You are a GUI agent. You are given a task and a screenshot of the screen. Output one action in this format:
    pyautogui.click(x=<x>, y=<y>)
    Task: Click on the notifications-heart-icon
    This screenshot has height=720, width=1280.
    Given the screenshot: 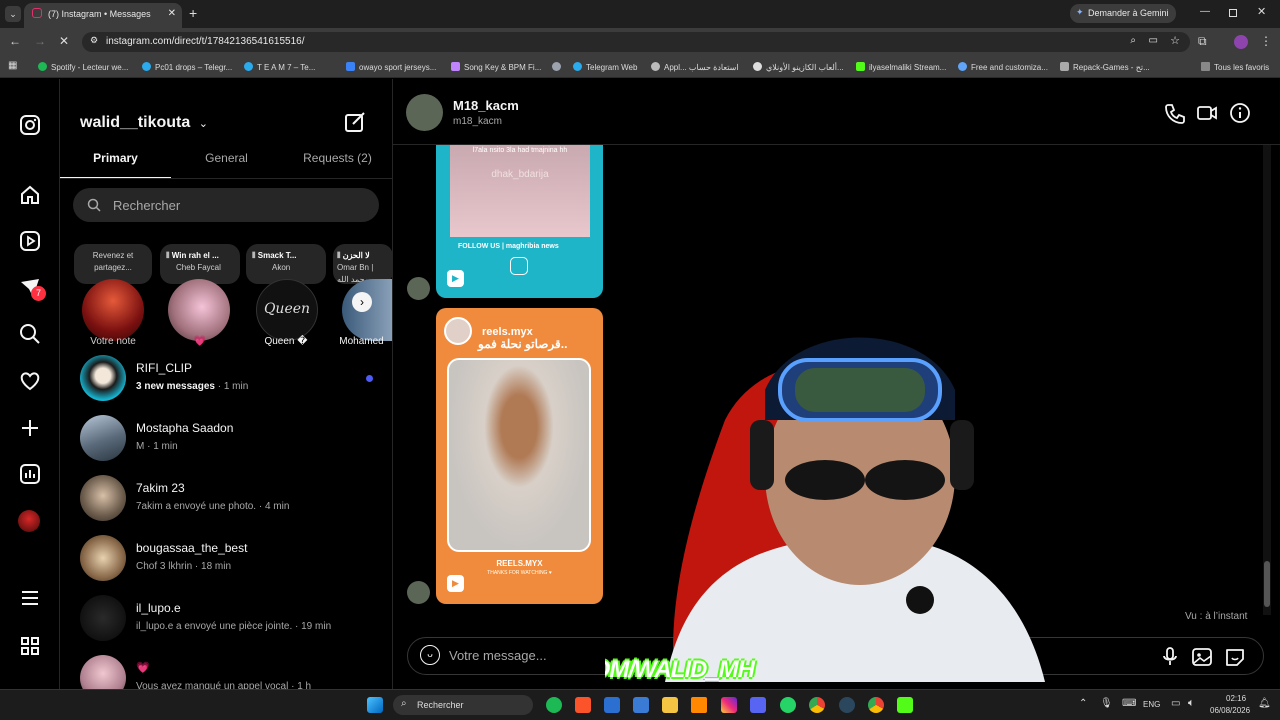 What is the action you would take?
    pyautogui.click(x=30, y=381)
    